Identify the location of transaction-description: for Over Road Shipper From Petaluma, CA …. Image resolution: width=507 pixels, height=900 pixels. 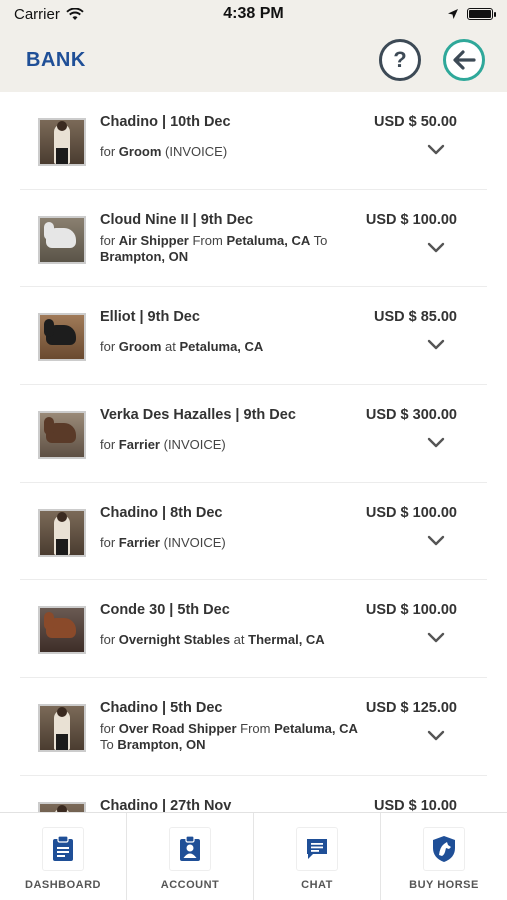
(229, 737).